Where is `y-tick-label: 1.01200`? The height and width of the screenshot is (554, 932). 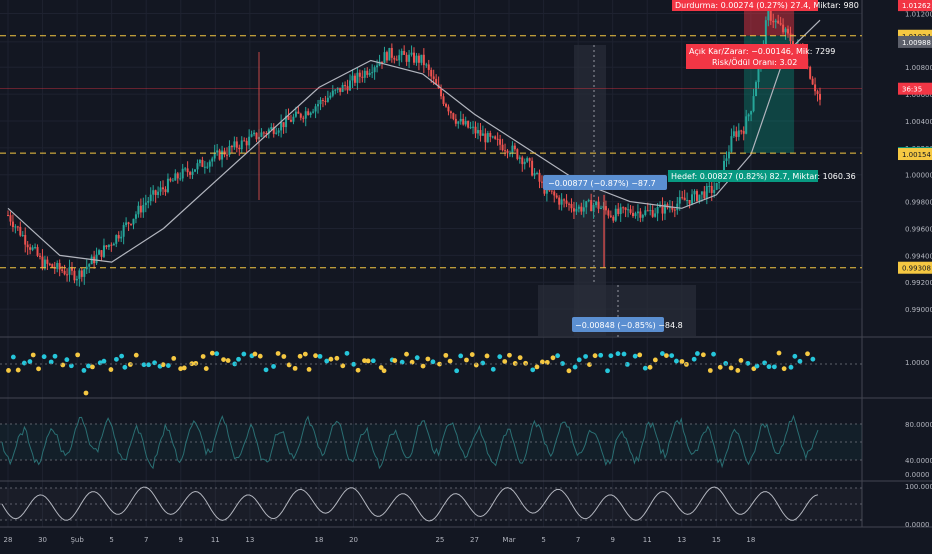 y-tick-label: 1.01200 is located at coordinates (918, 14).